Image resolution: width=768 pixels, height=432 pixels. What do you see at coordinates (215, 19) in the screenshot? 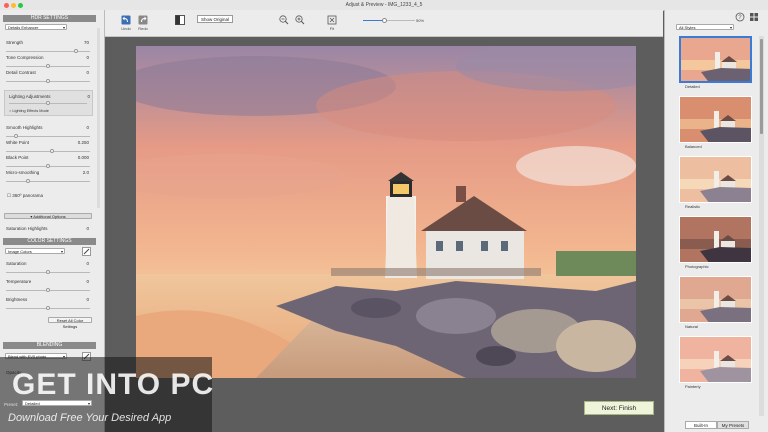
I see `show-original-button: Show Original` at bounding box center [215, 19].